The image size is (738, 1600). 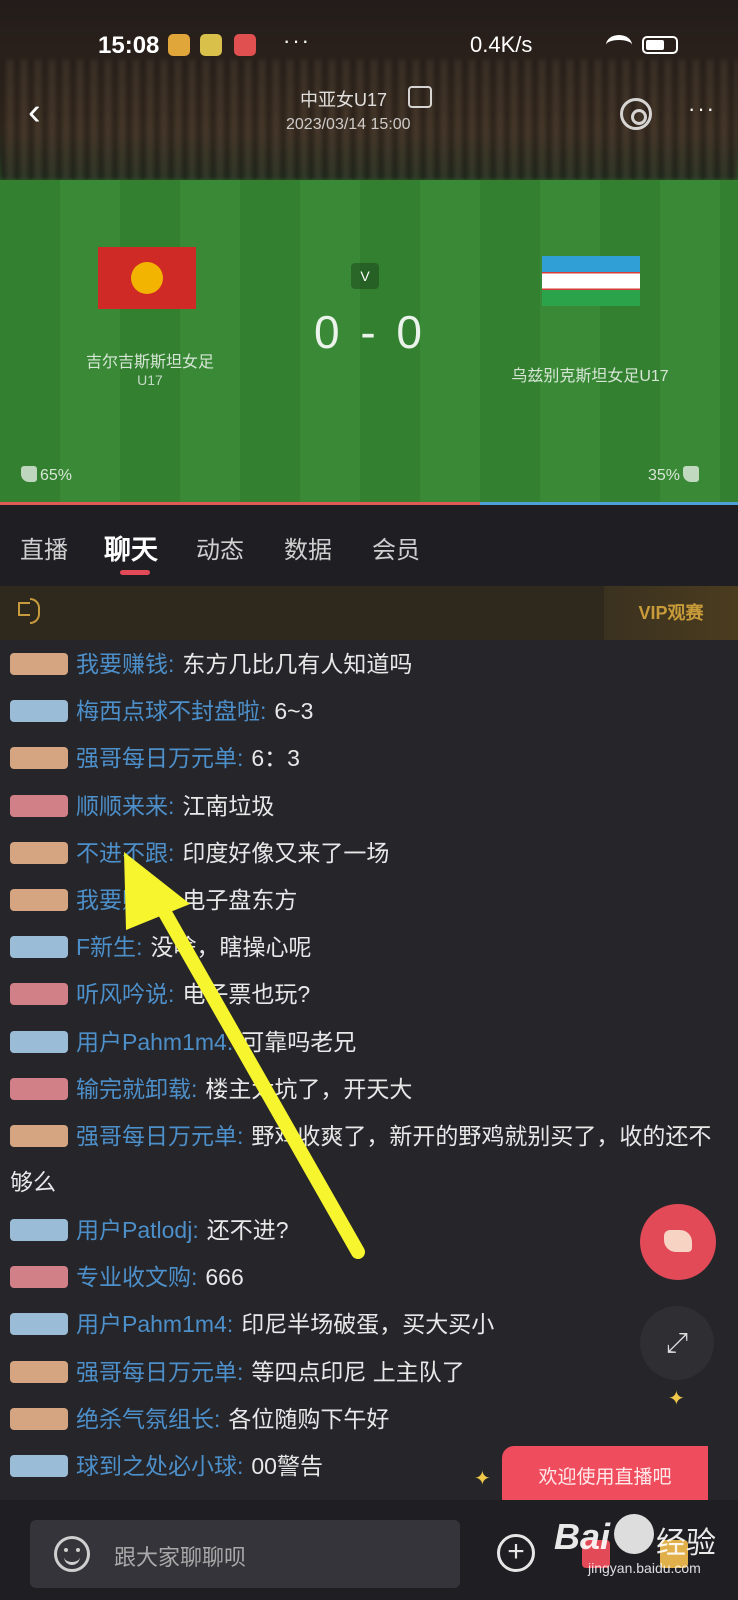 I want to click on away-team-flag, so click(x=591, y=281).